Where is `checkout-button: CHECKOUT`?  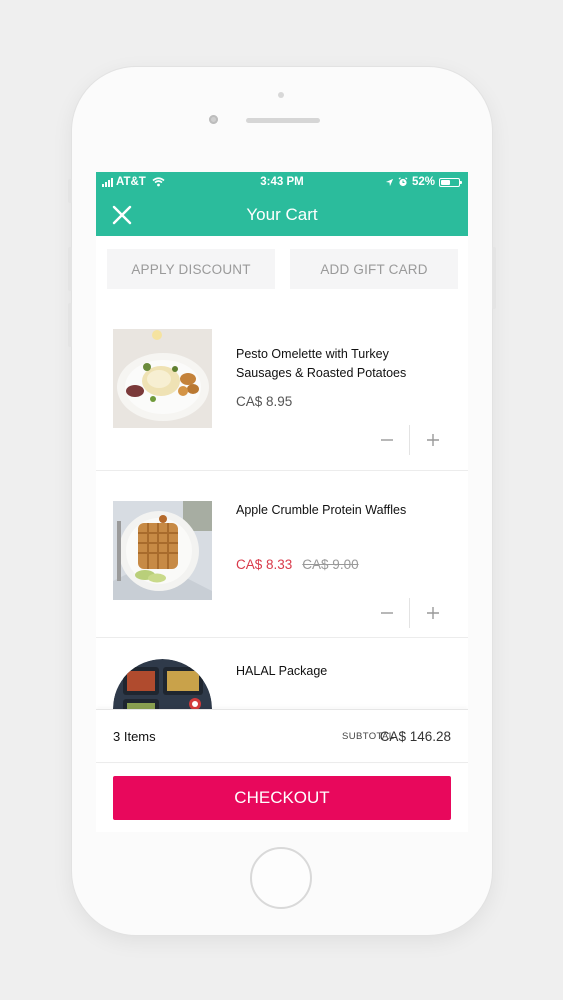
checkout-button: CHECKOUT is located at coordinates (282, 798).